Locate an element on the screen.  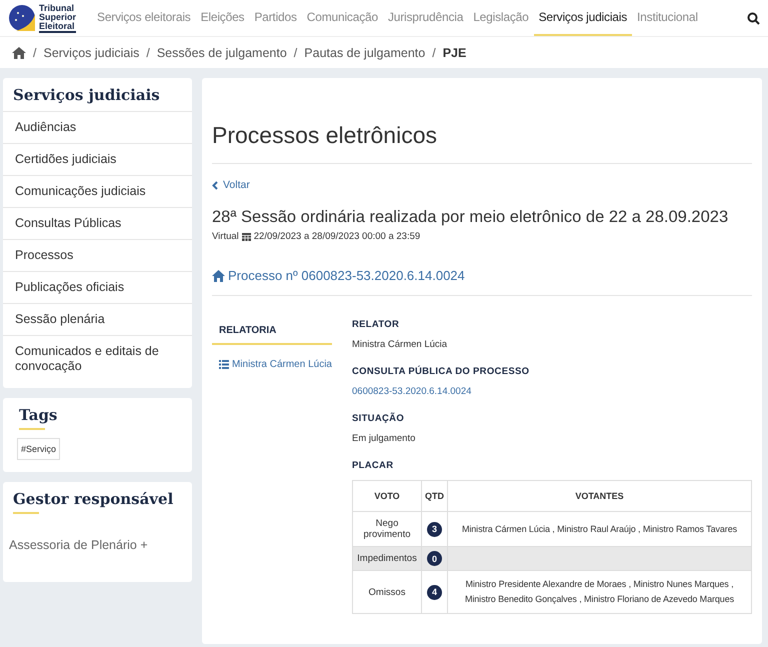
breadcrumb-link: Serviços judiciais is located at coordinates (91, 53).